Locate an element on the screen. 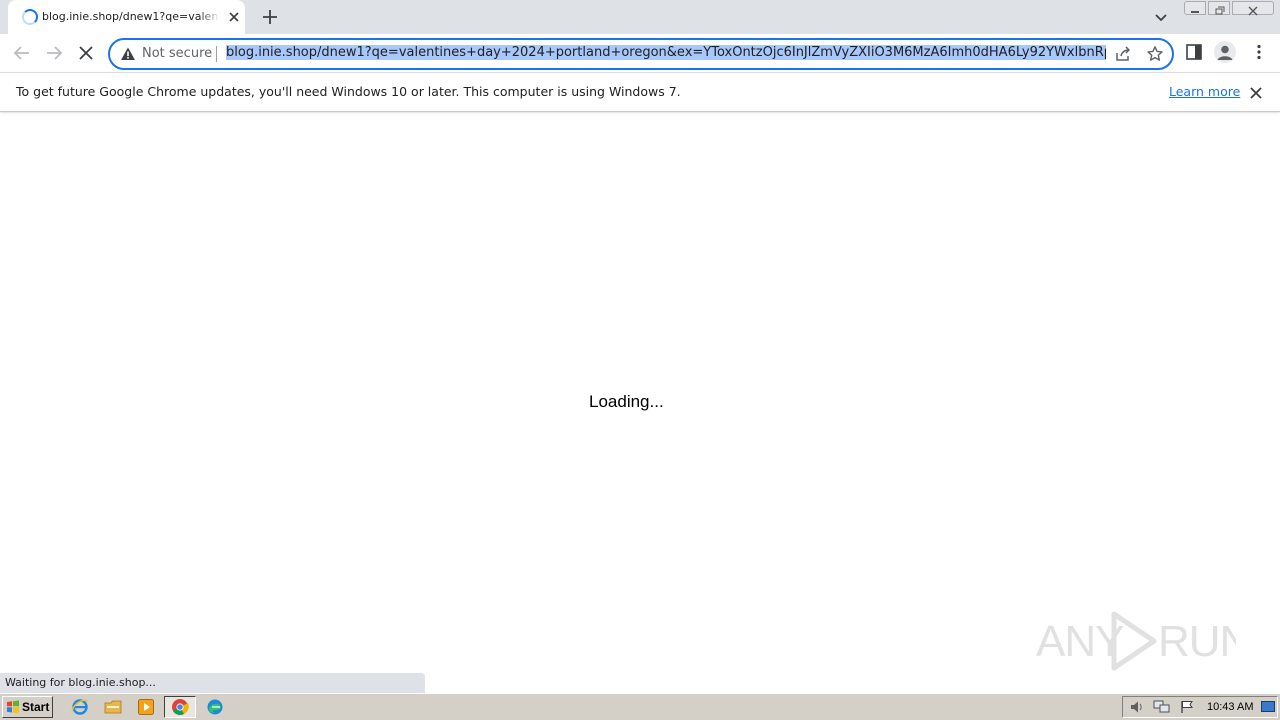 Image resolution: width=1280 pixels, height=720 pixels. start-button: Start is located at coordinates (27, 707).